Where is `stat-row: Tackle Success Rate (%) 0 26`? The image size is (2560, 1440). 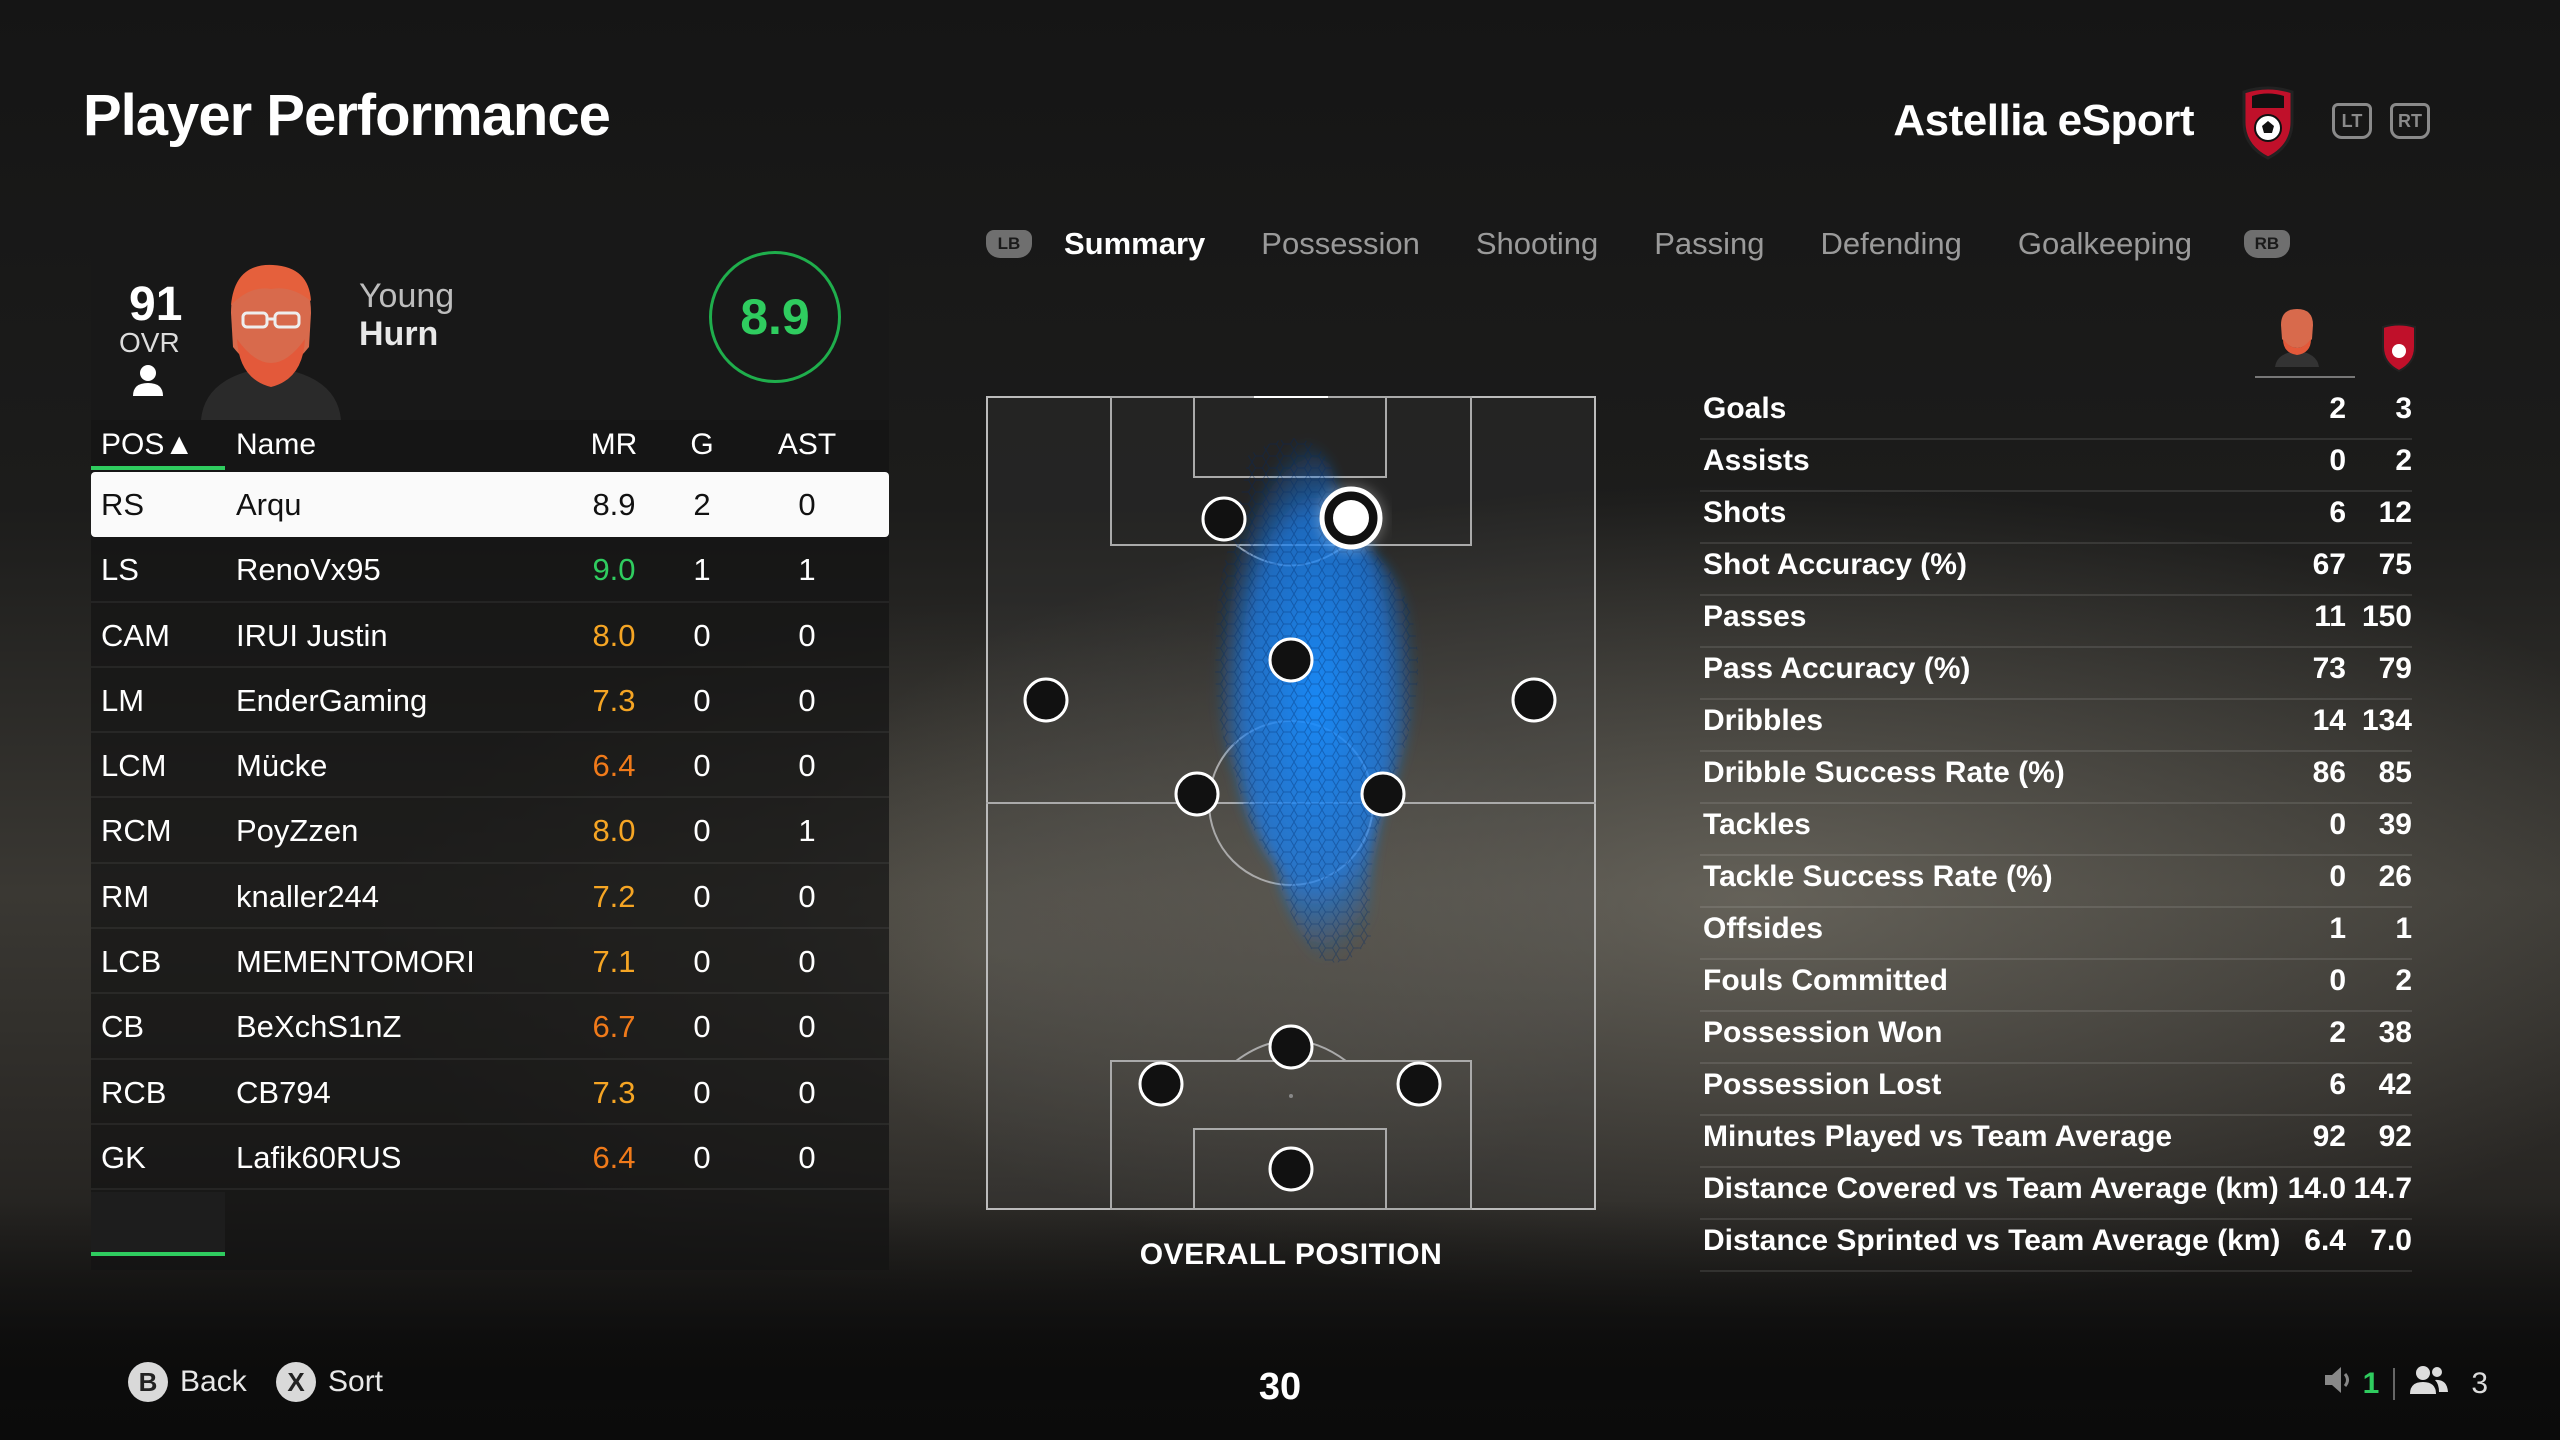
stat-row: Tackle Success Rate (%) 0 26 is located at coordinates (2056, 882).